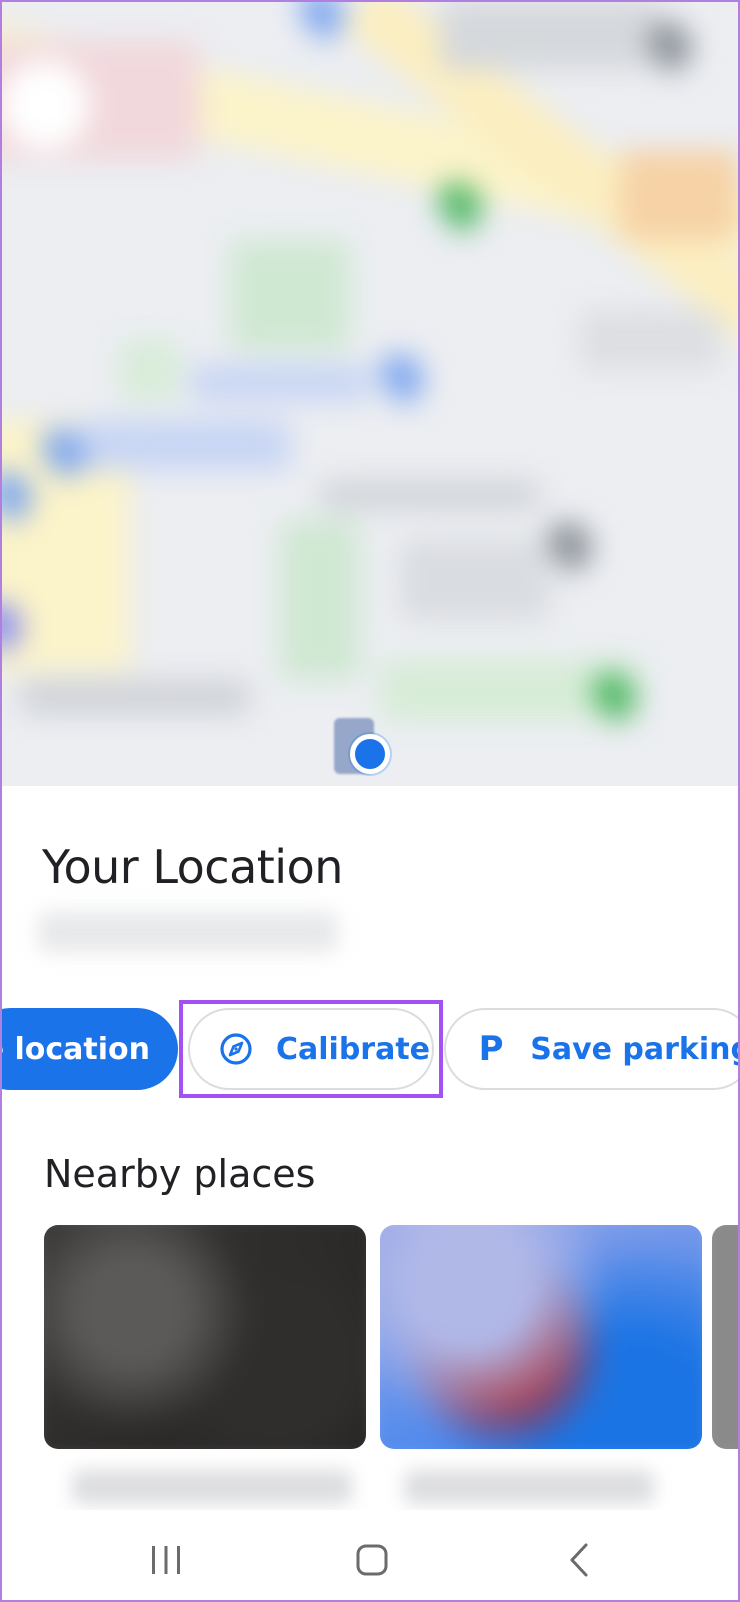 The image size is (740, 1602). I want to click on save-parking-button: P Save parking, so click(592, 1049).